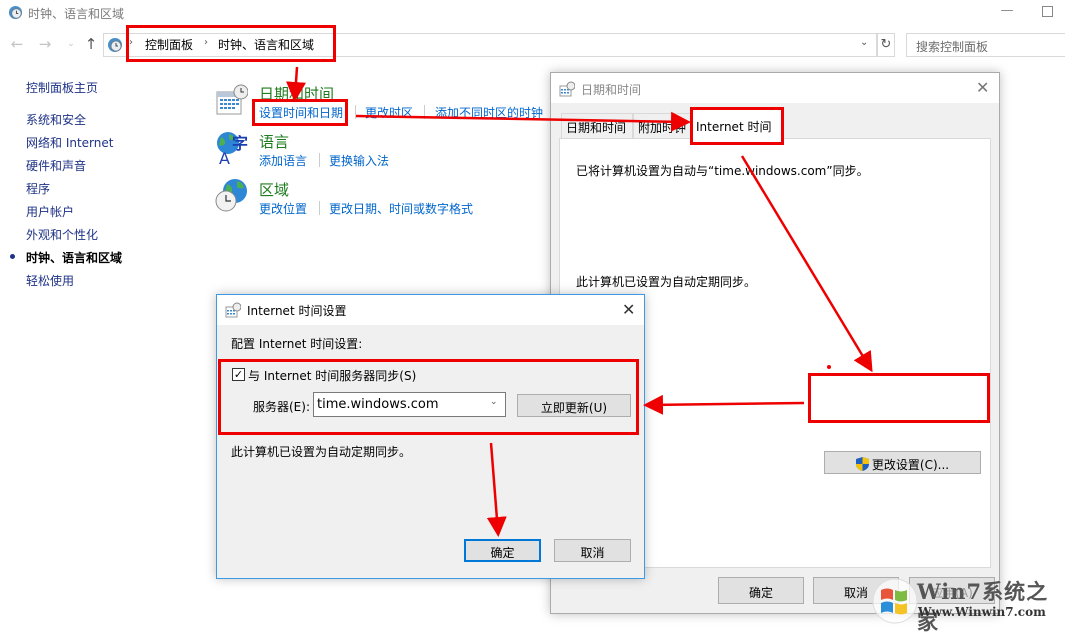 This screenshot has width=1065, height=636. What do you see at coordinates (91, 44) in the screenshot?
I see `up-button: ↑` at bounding box center [91, 44].